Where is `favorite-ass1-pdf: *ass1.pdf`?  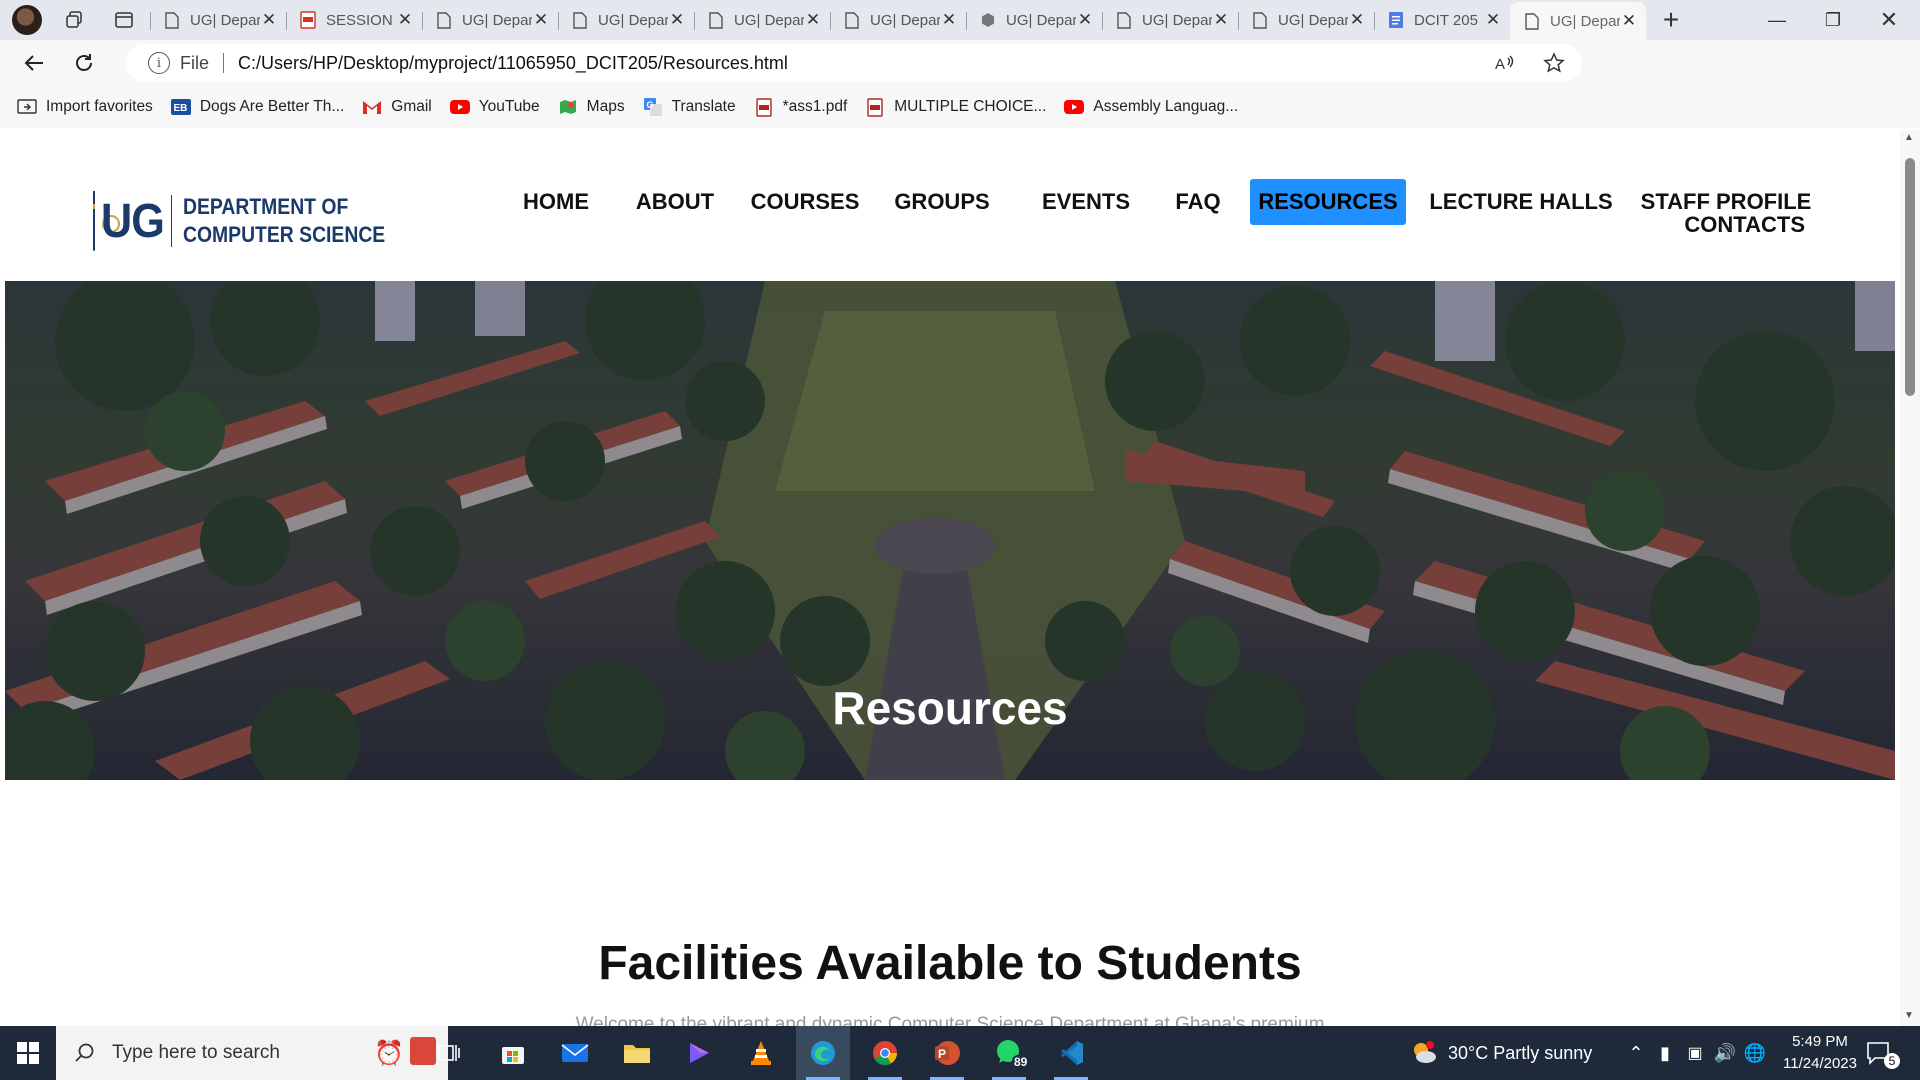 favorite-ass1-pdf: *ass1.pdf is located at coordinates (801, 107).